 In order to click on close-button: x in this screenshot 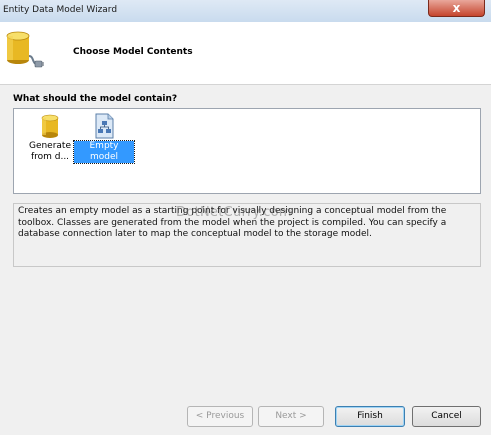, I will do `click(456, 8)`.